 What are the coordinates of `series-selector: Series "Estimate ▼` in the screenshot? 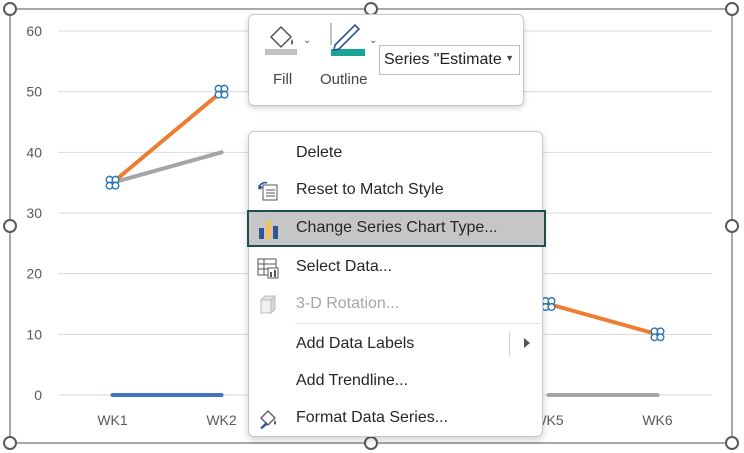 It's located at (449, 60).